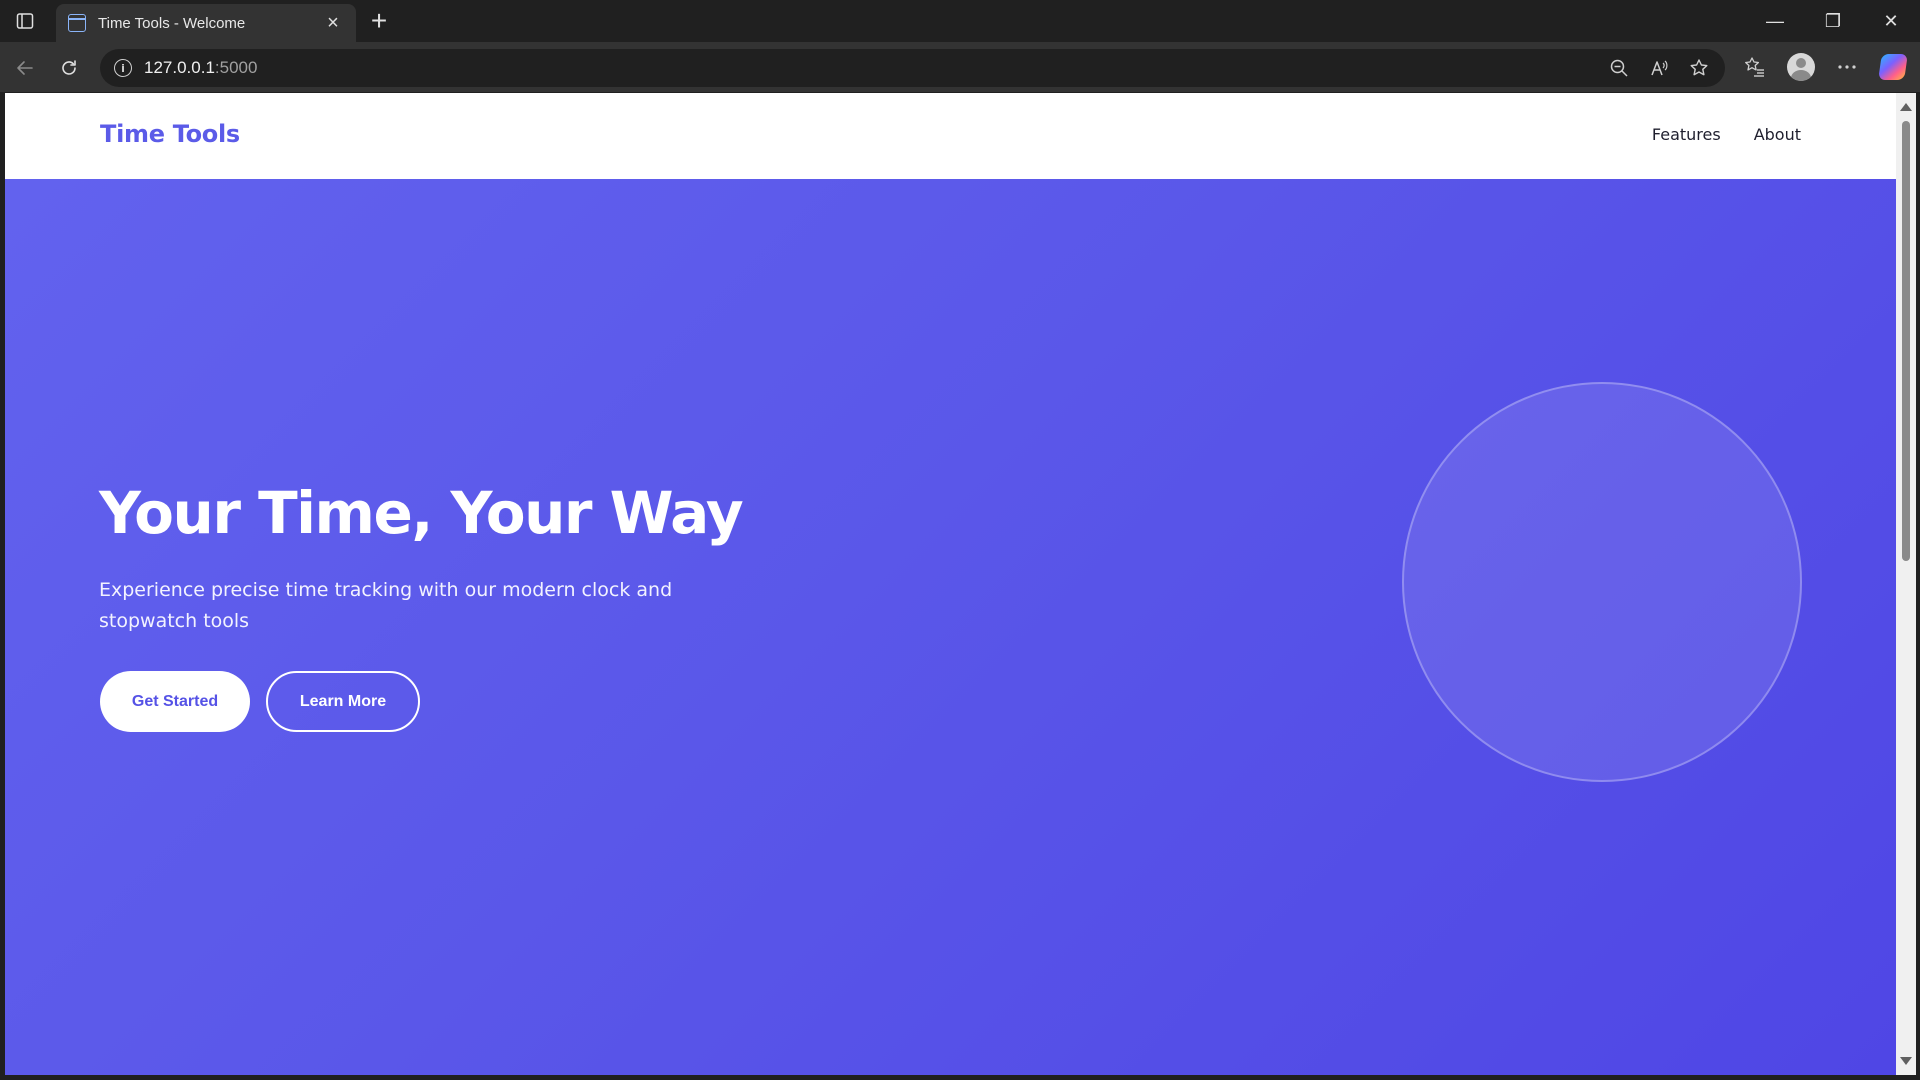 The width and height of the screenshot is (1920, 1080). Describe the element at coordinates (343, 701) in the screenshot. I see `learn-more-button: Learn More` at that location.